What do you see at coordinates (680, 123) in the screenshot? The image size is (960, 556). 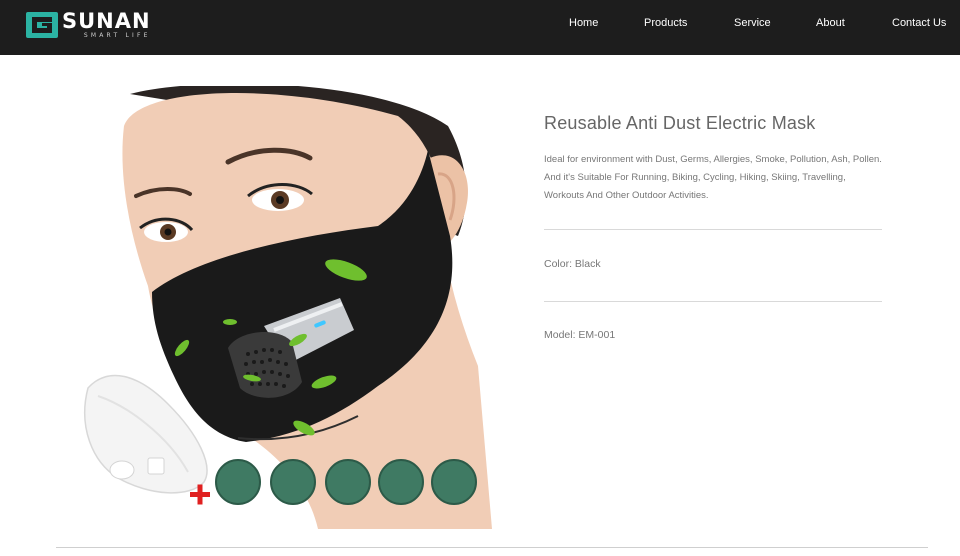 I see `product-title: Reusable Anti Dust Electric Mask` at bounding box center [680, 123].